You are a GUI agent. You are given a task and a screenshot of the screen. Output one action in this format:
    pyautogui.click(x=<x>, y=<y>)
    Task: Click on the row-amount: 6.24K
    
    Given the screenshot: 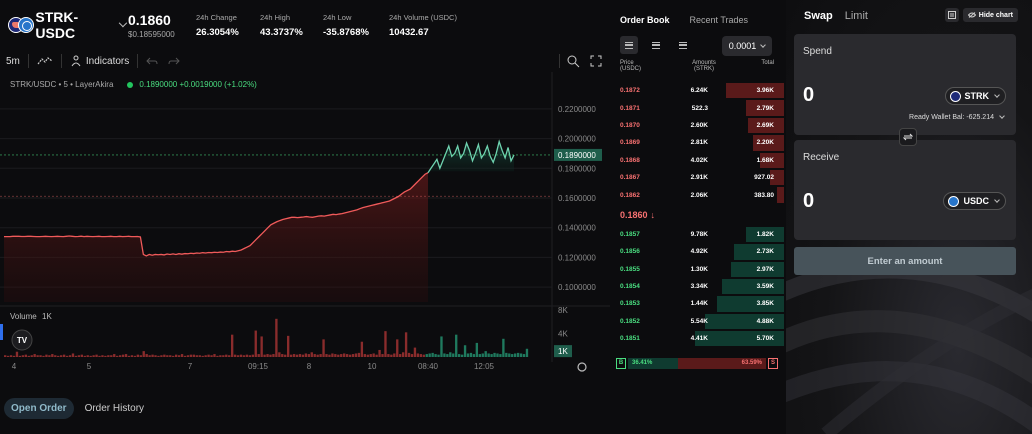 What is the action you would take?
    pyautogui.click(x=699, y=91)
    